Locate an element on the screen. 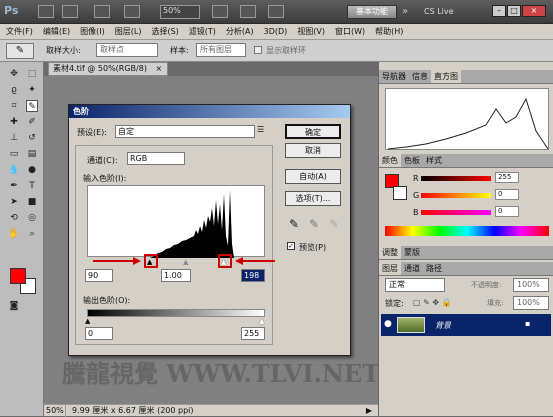  shape-tool-icon: ■ is located at coordinates (32, 202).